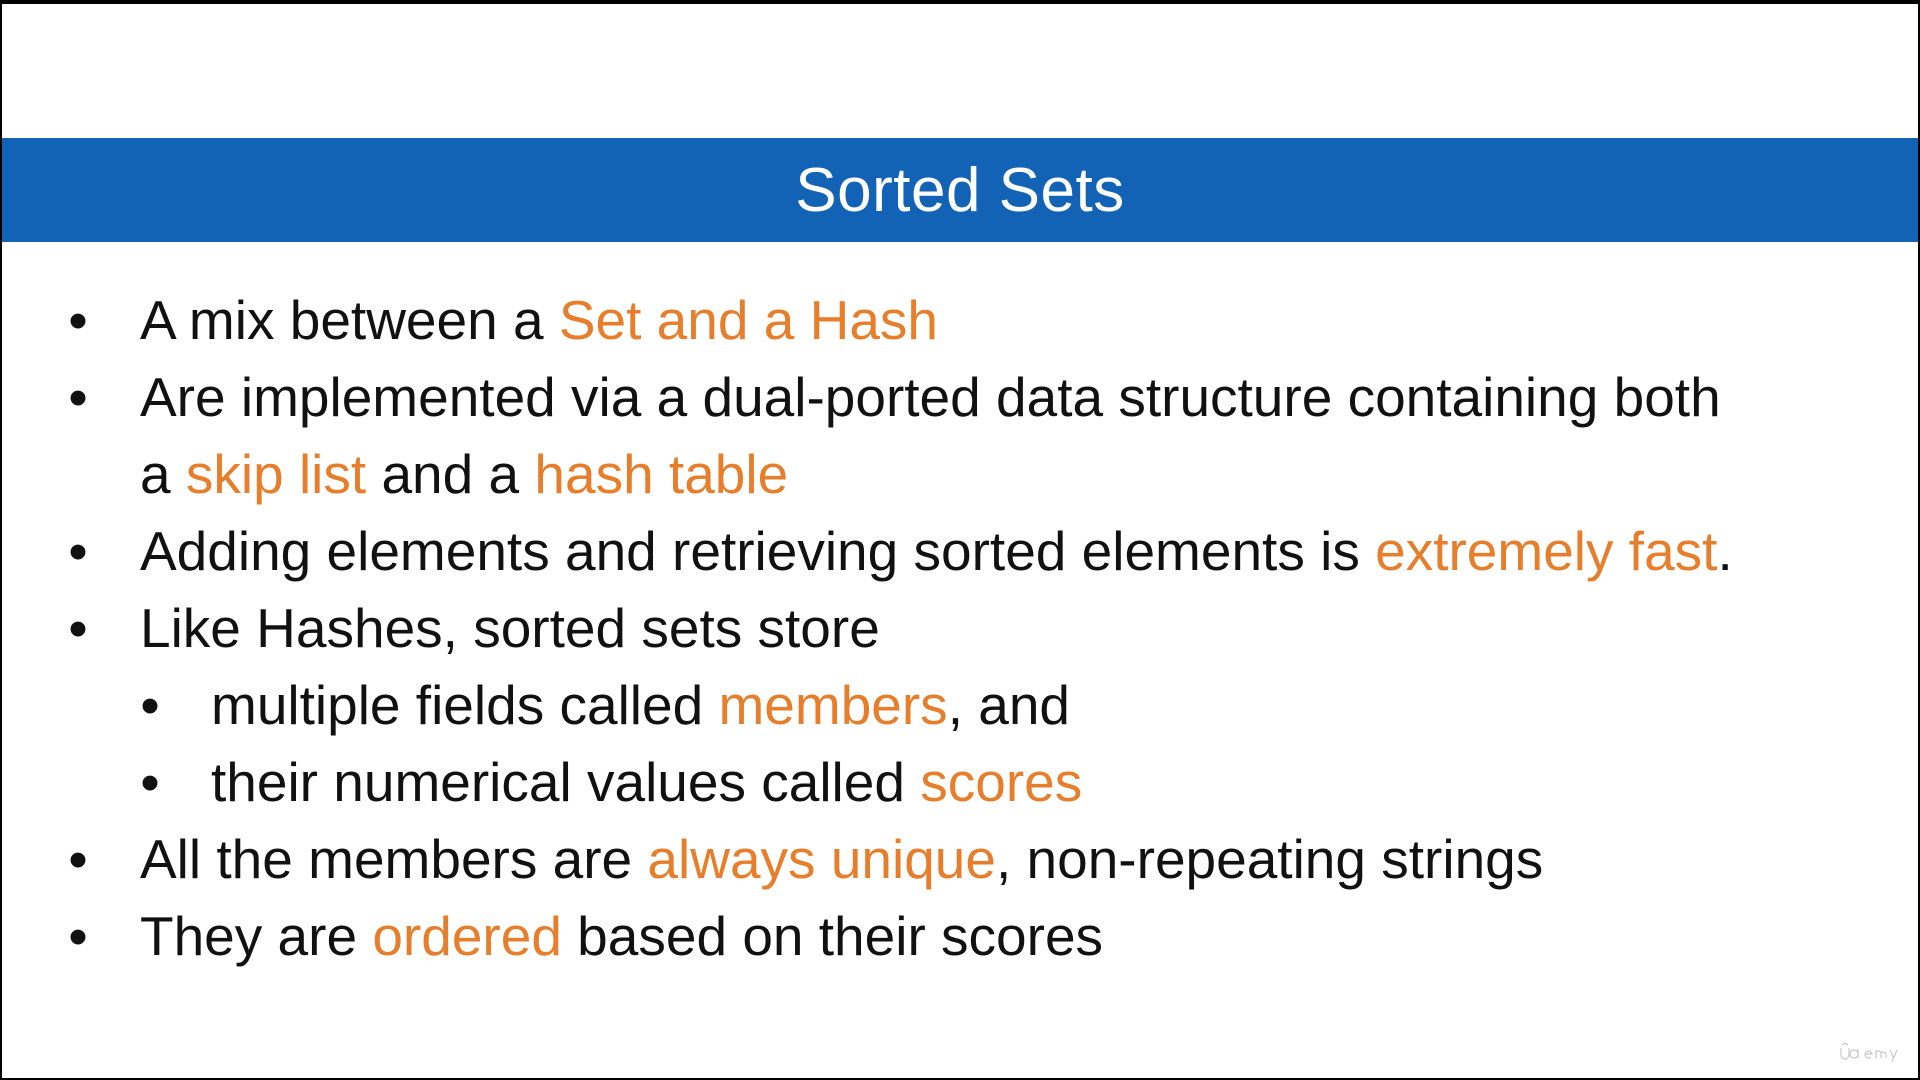 The width and height of the screenshot is (1920, 1080). Describe the element at coordinates (1001, 782) in the screenshot. I see `highlight-text: scores` at that location.